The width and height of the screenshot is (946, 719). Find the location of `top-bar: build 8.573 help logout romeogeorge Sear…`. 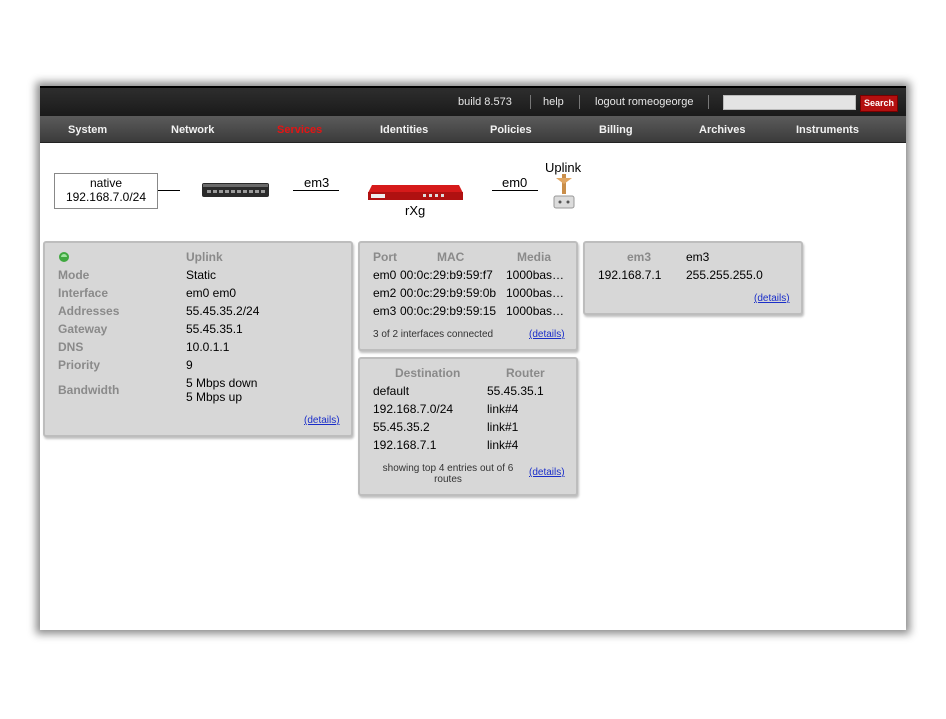

top-bar: build 8.573 help logout romeogeorge Sear… is located at coordinates (473, 101).